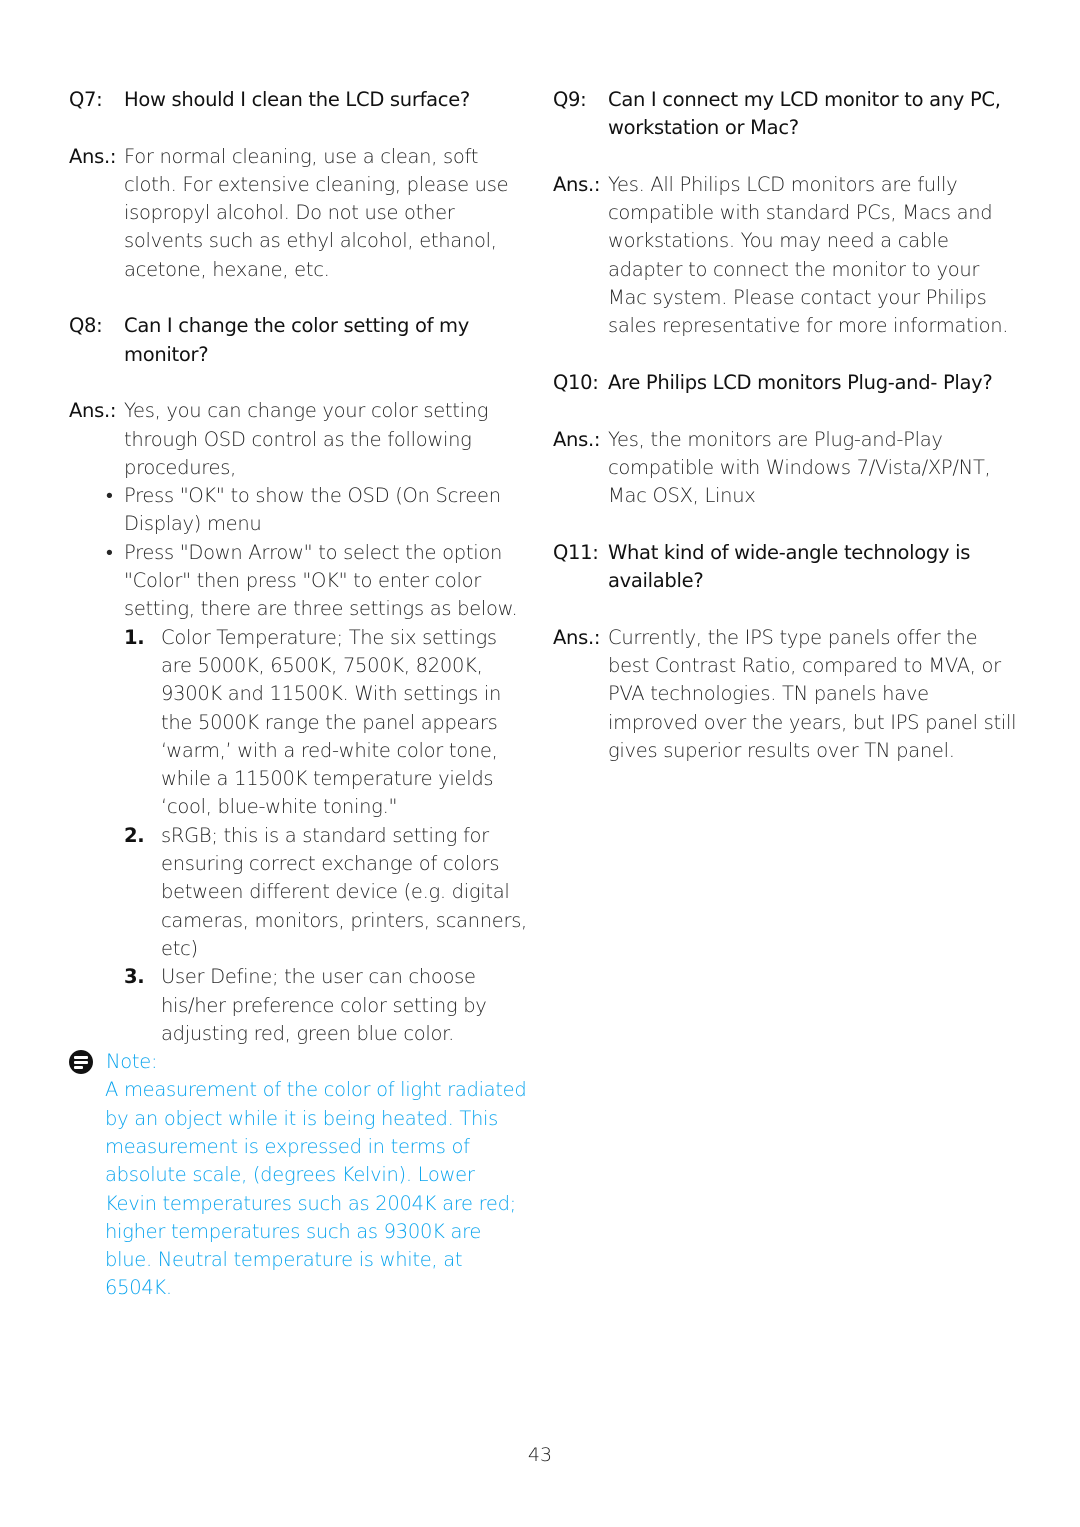 The image size is (1080, 1527). I want to click on item-number: 3., so click(134, 977).